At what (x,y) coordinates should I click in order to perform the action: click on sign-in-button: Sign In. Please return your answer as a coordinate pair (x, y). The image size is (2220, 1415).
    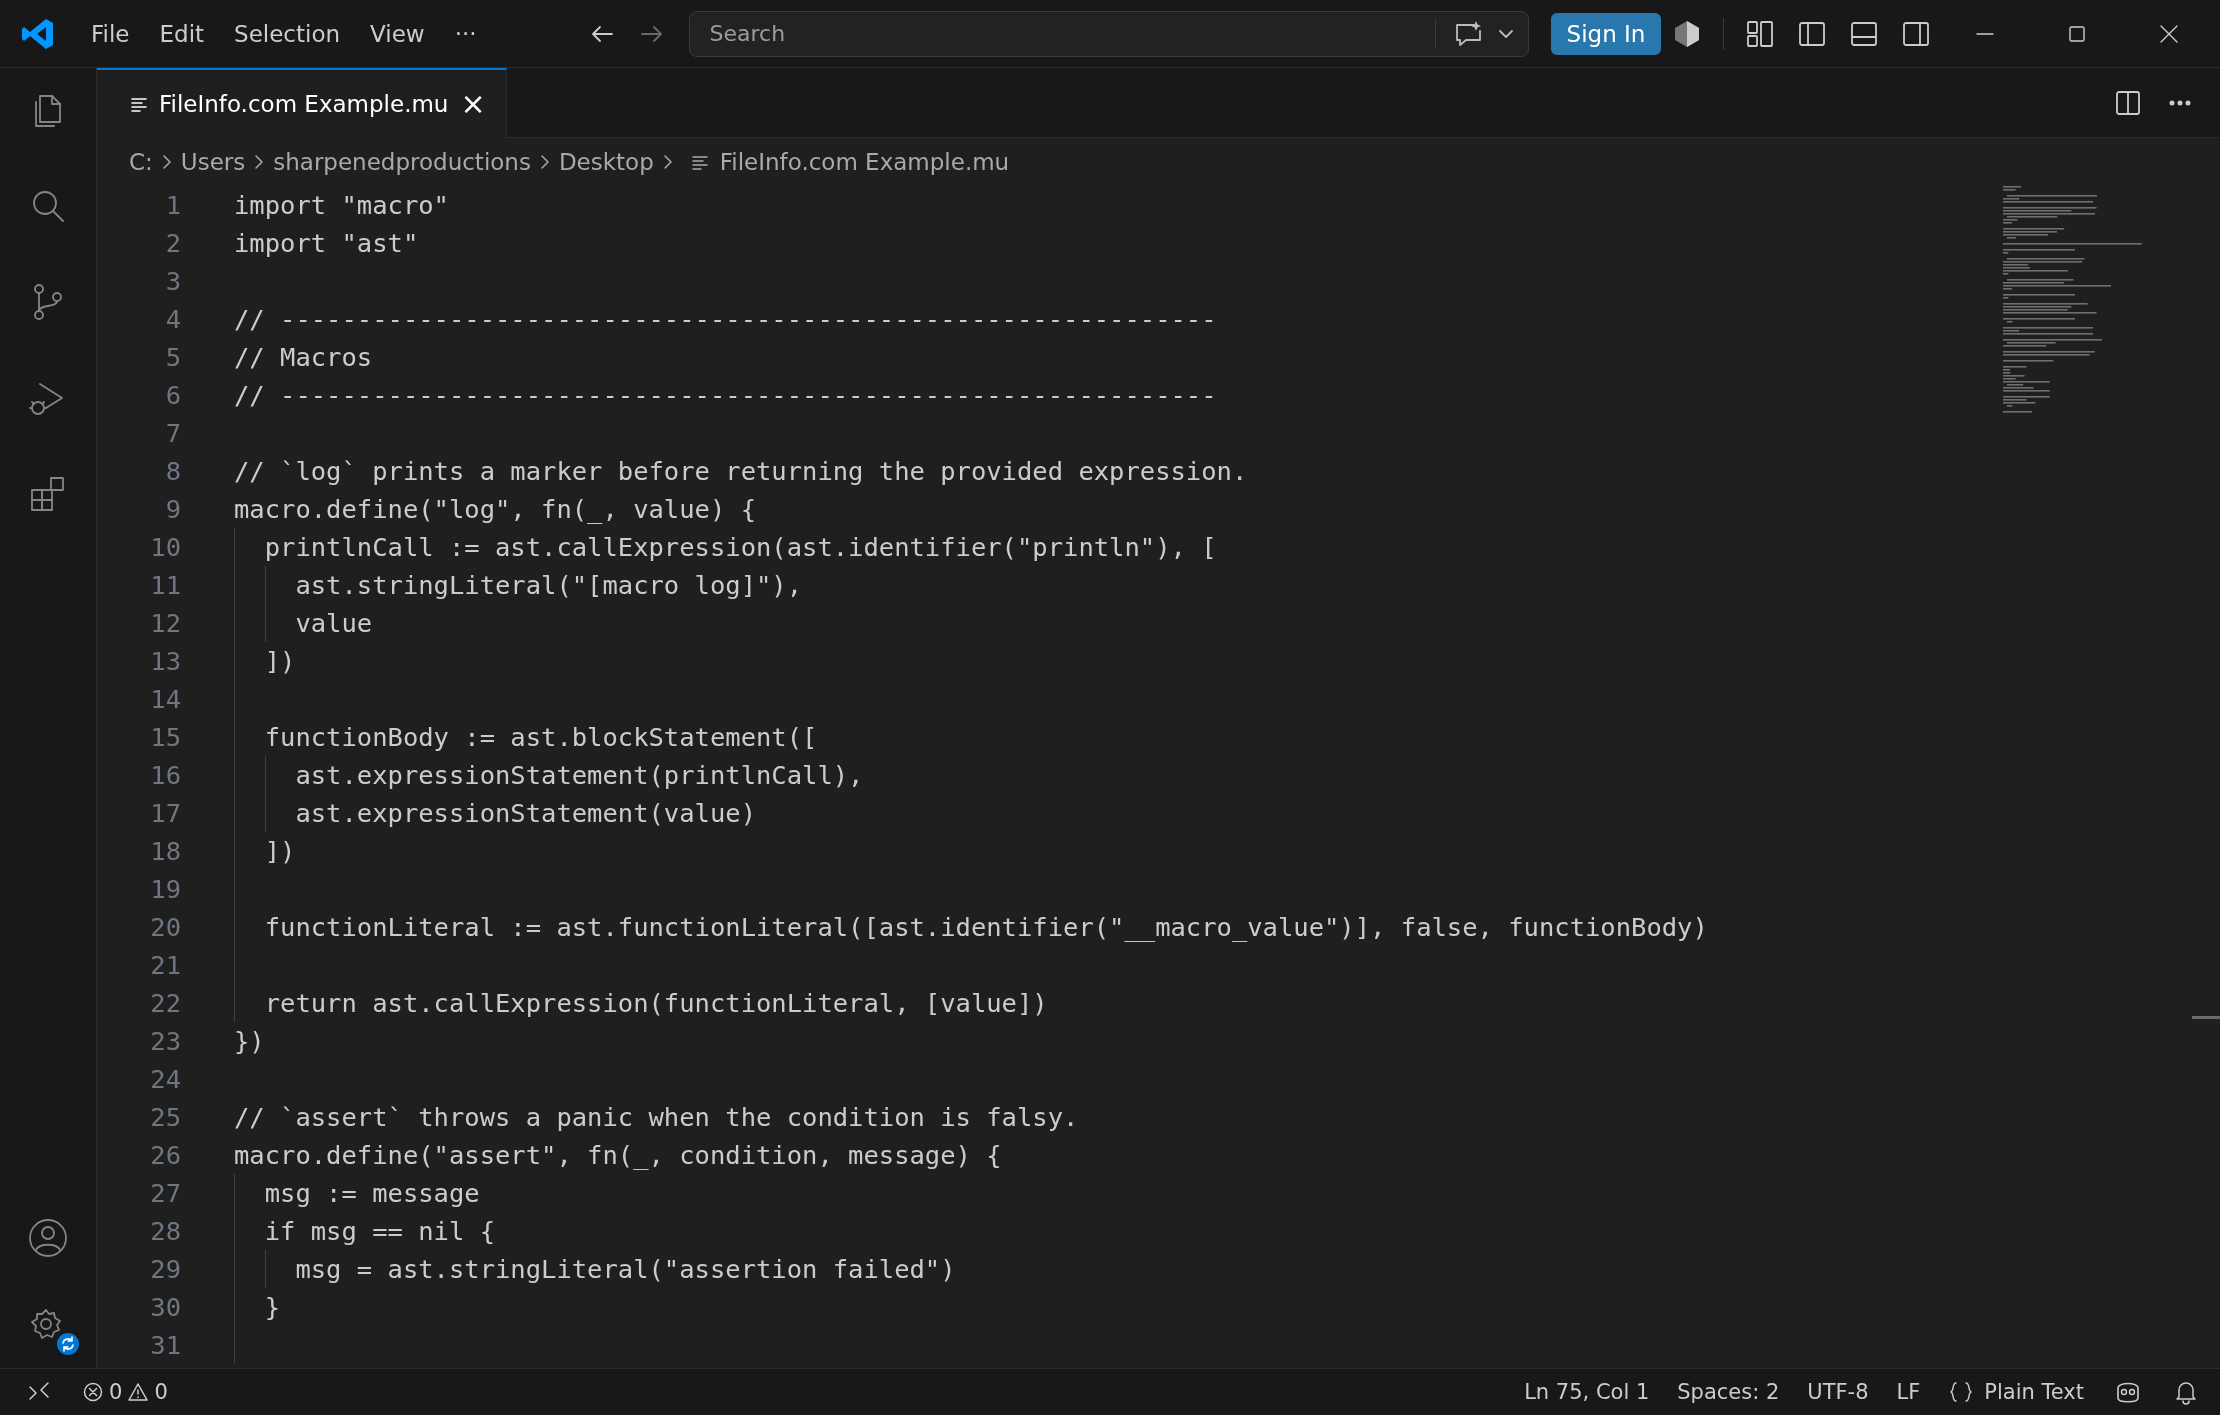
    Looking at the image, I should click on (1606, 33).